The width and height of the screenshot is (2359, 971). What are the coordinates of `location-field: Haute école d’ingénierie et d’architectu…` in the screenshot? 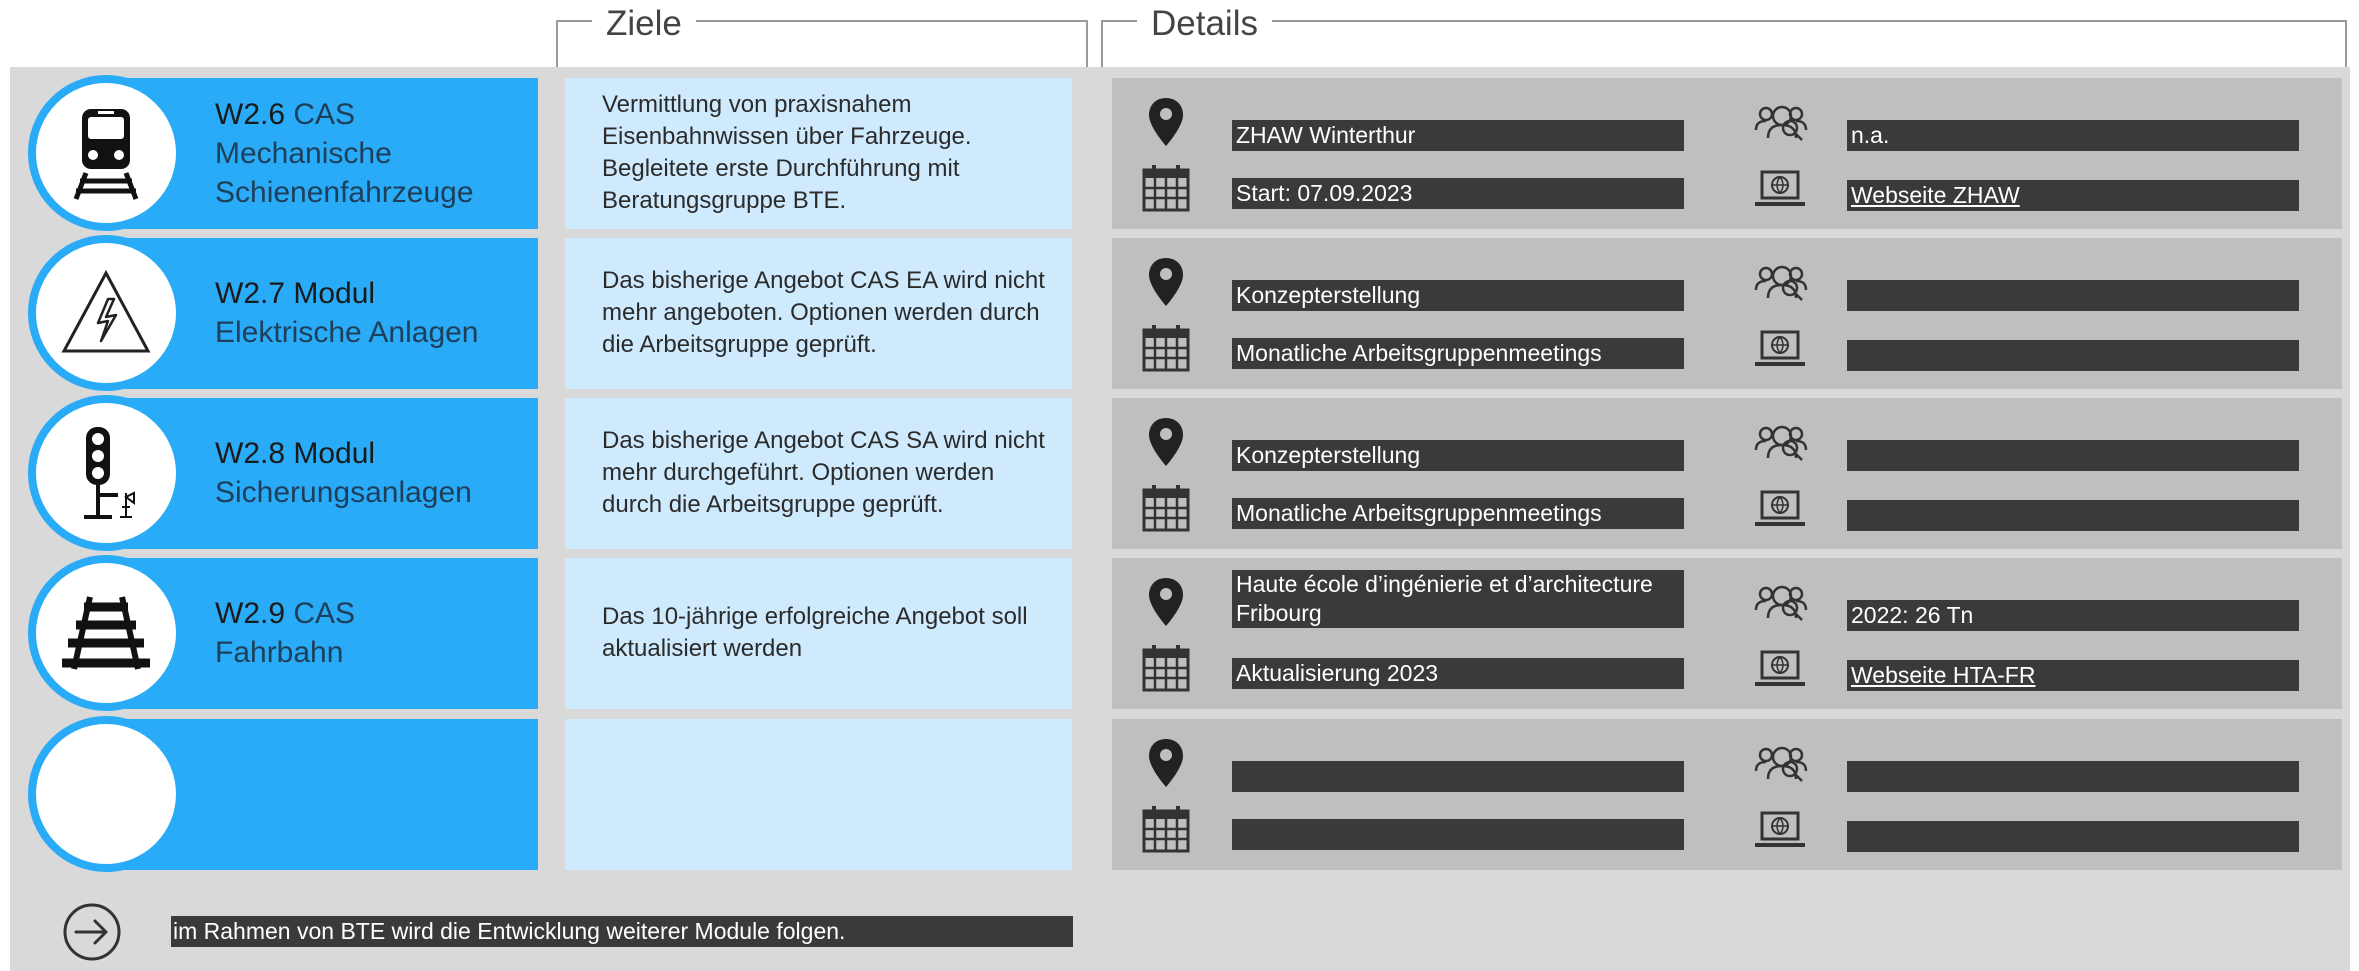 It's located at (1458, 599).